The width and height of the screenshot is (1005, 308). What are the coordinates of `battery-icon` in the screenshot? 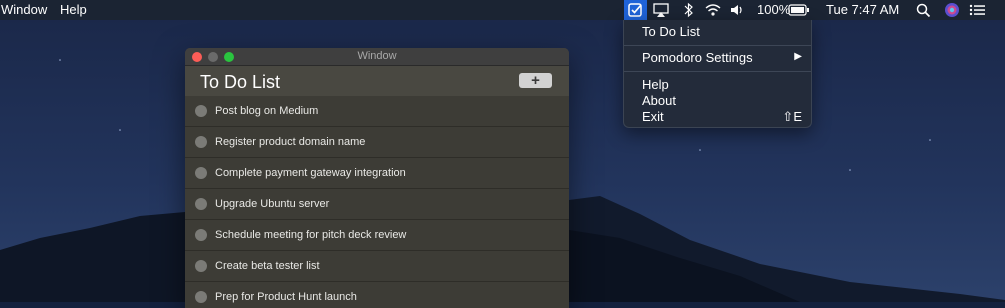 It's located at (799, 10).